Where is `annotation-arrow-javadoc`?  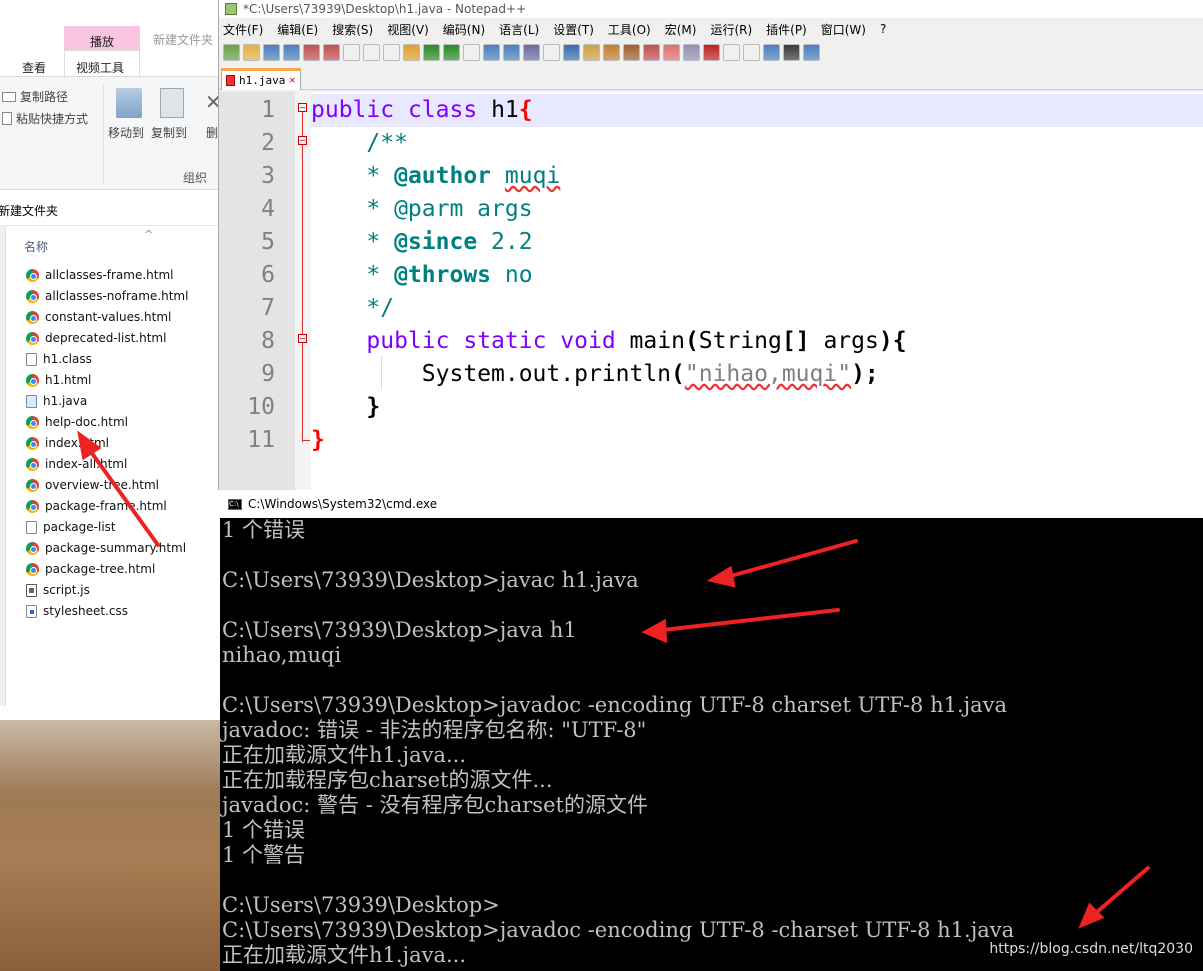
annotation-arrow-javadoc is located at coordinates (1119, 893).